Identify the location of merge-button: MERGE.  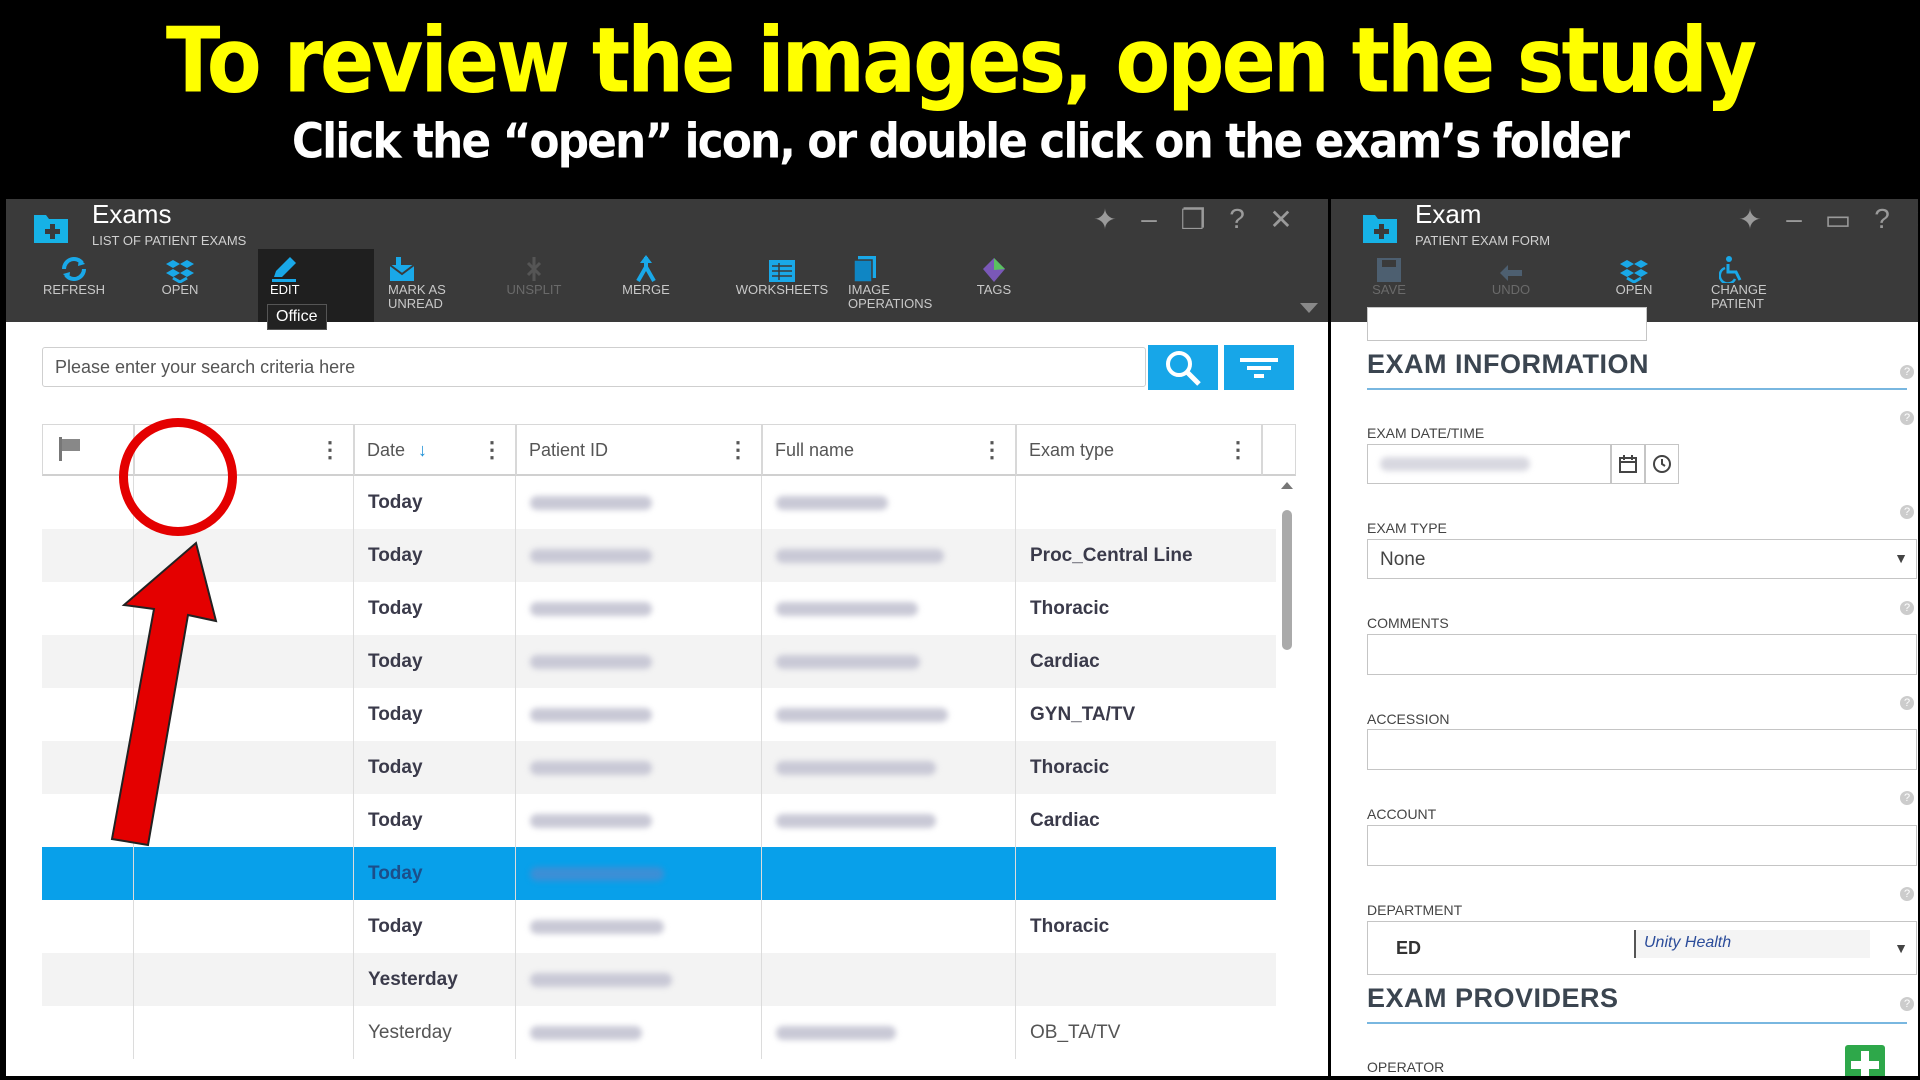
(646, 285).